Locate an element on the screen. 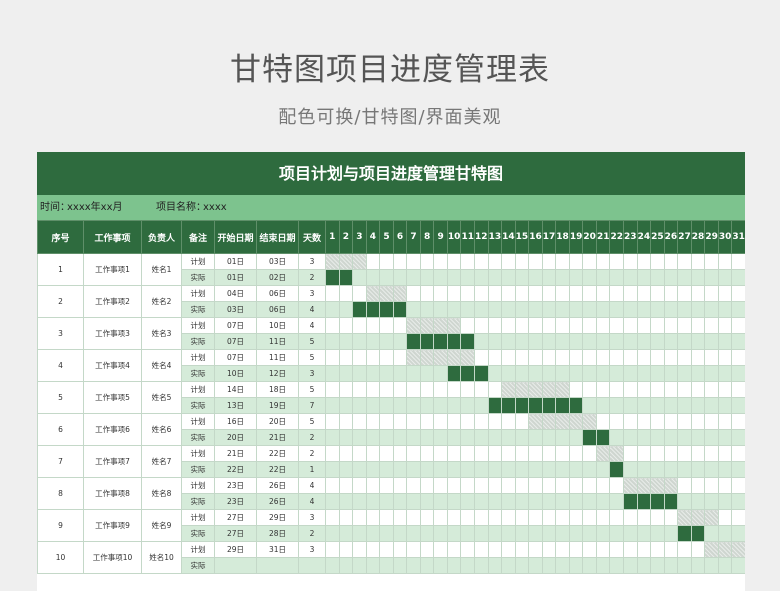 The width and height of the screenshot is (780, 591). task-seq: 2 is located at coordinates (60, 301).